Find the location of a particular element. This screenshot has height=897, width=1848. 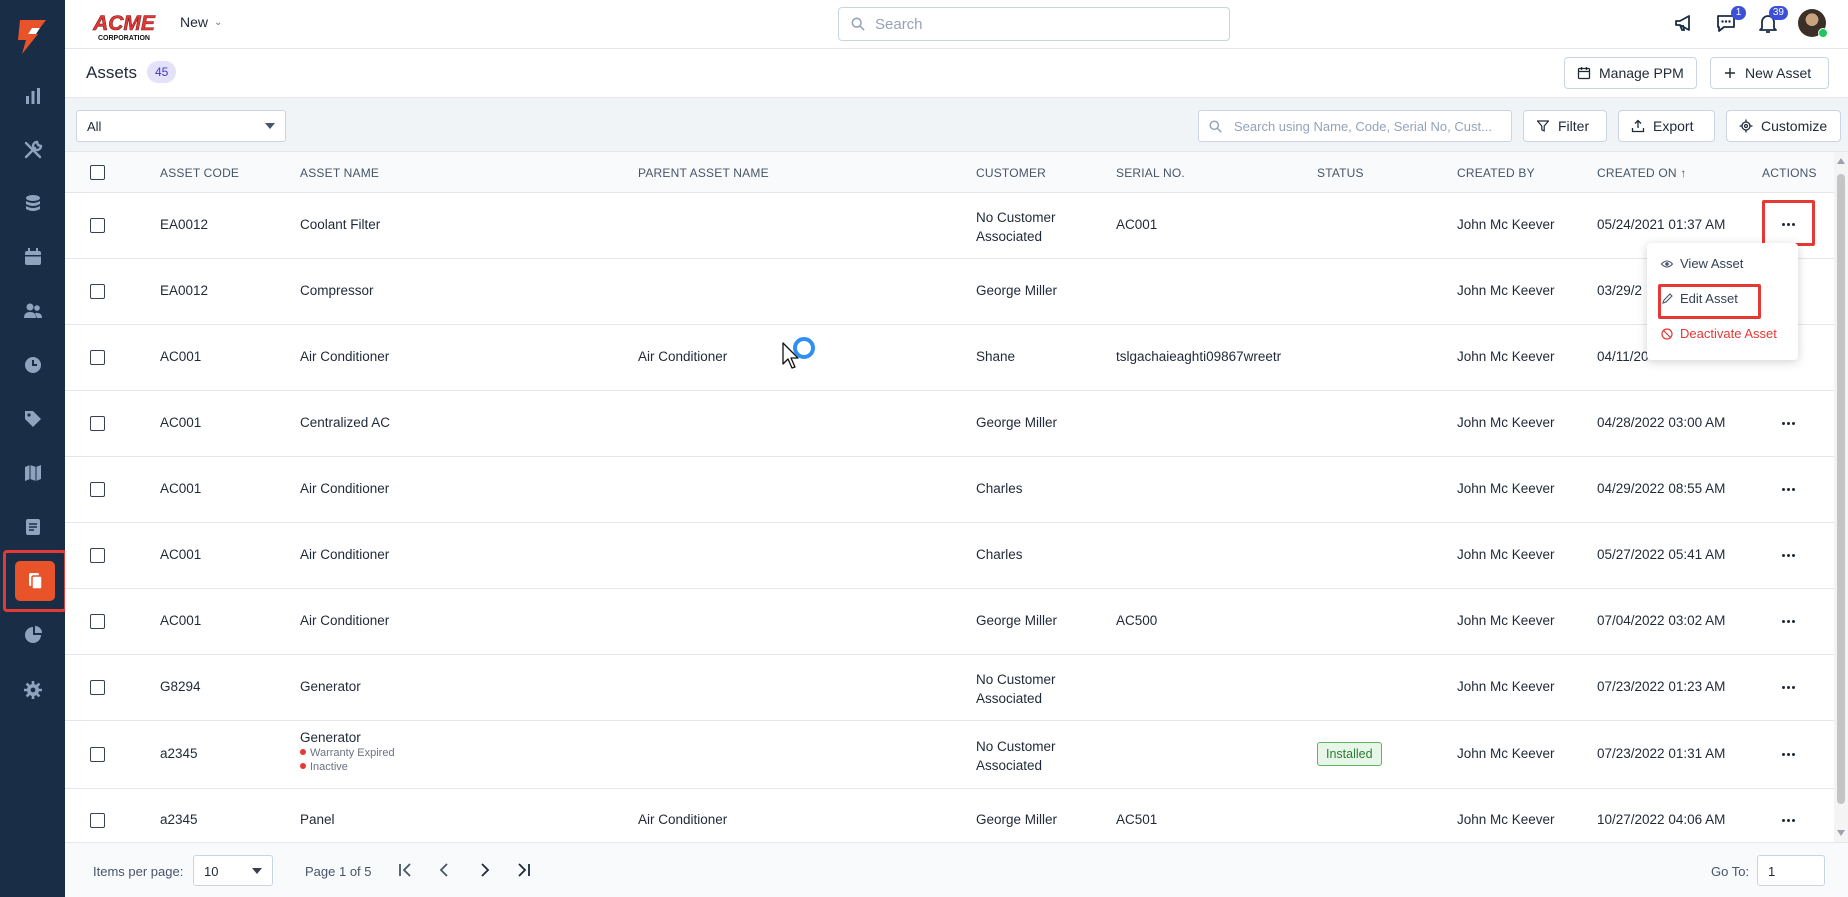

table-scrollbar is located at coordinates (1841, 497).